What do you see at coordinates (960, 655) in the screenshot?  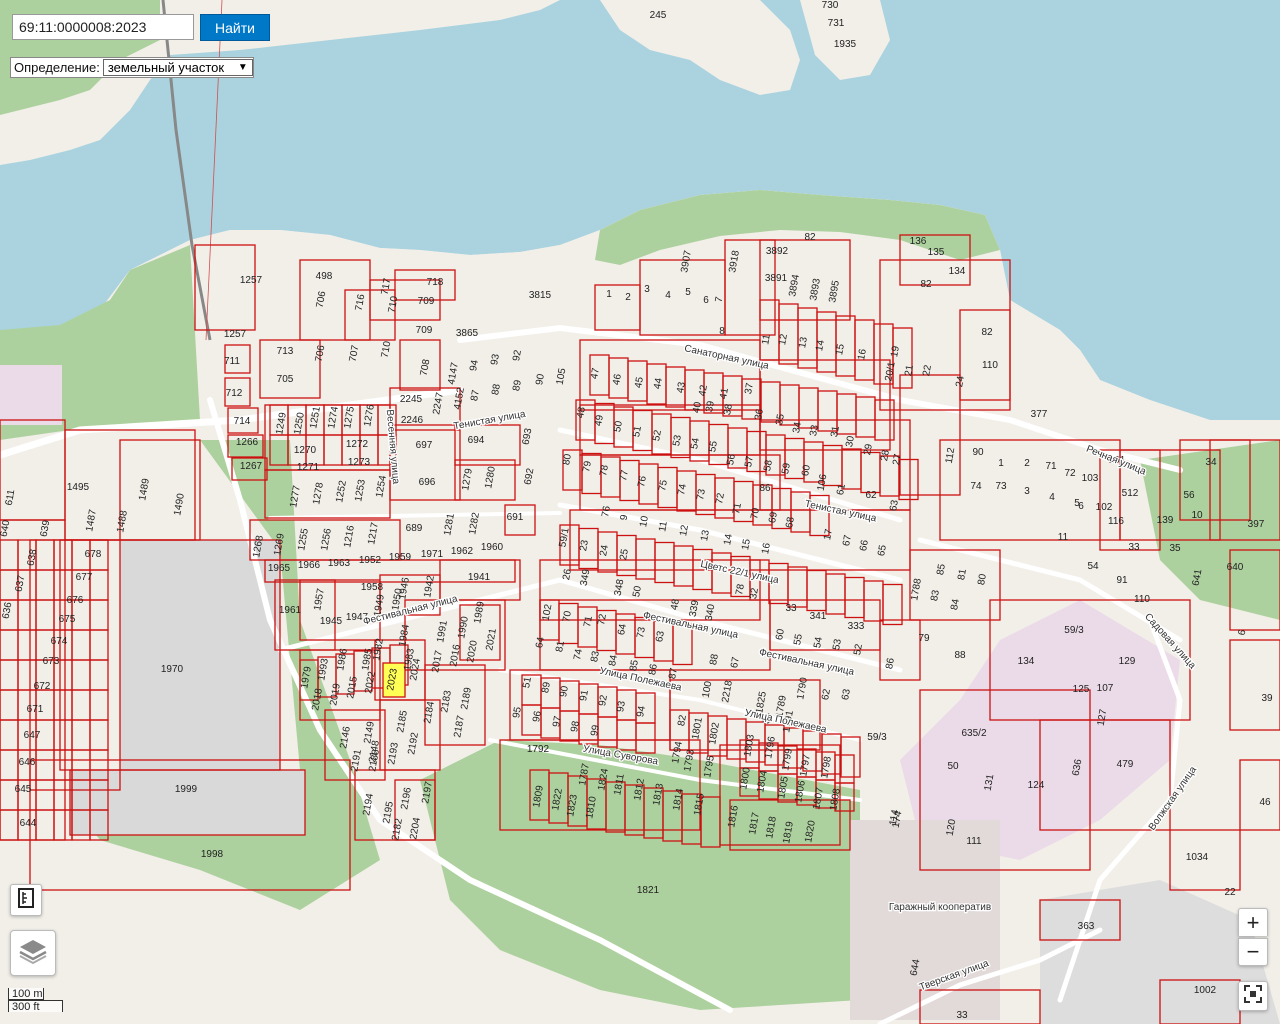 I see `parcel-label: 88` at bounding box center [960, 655].